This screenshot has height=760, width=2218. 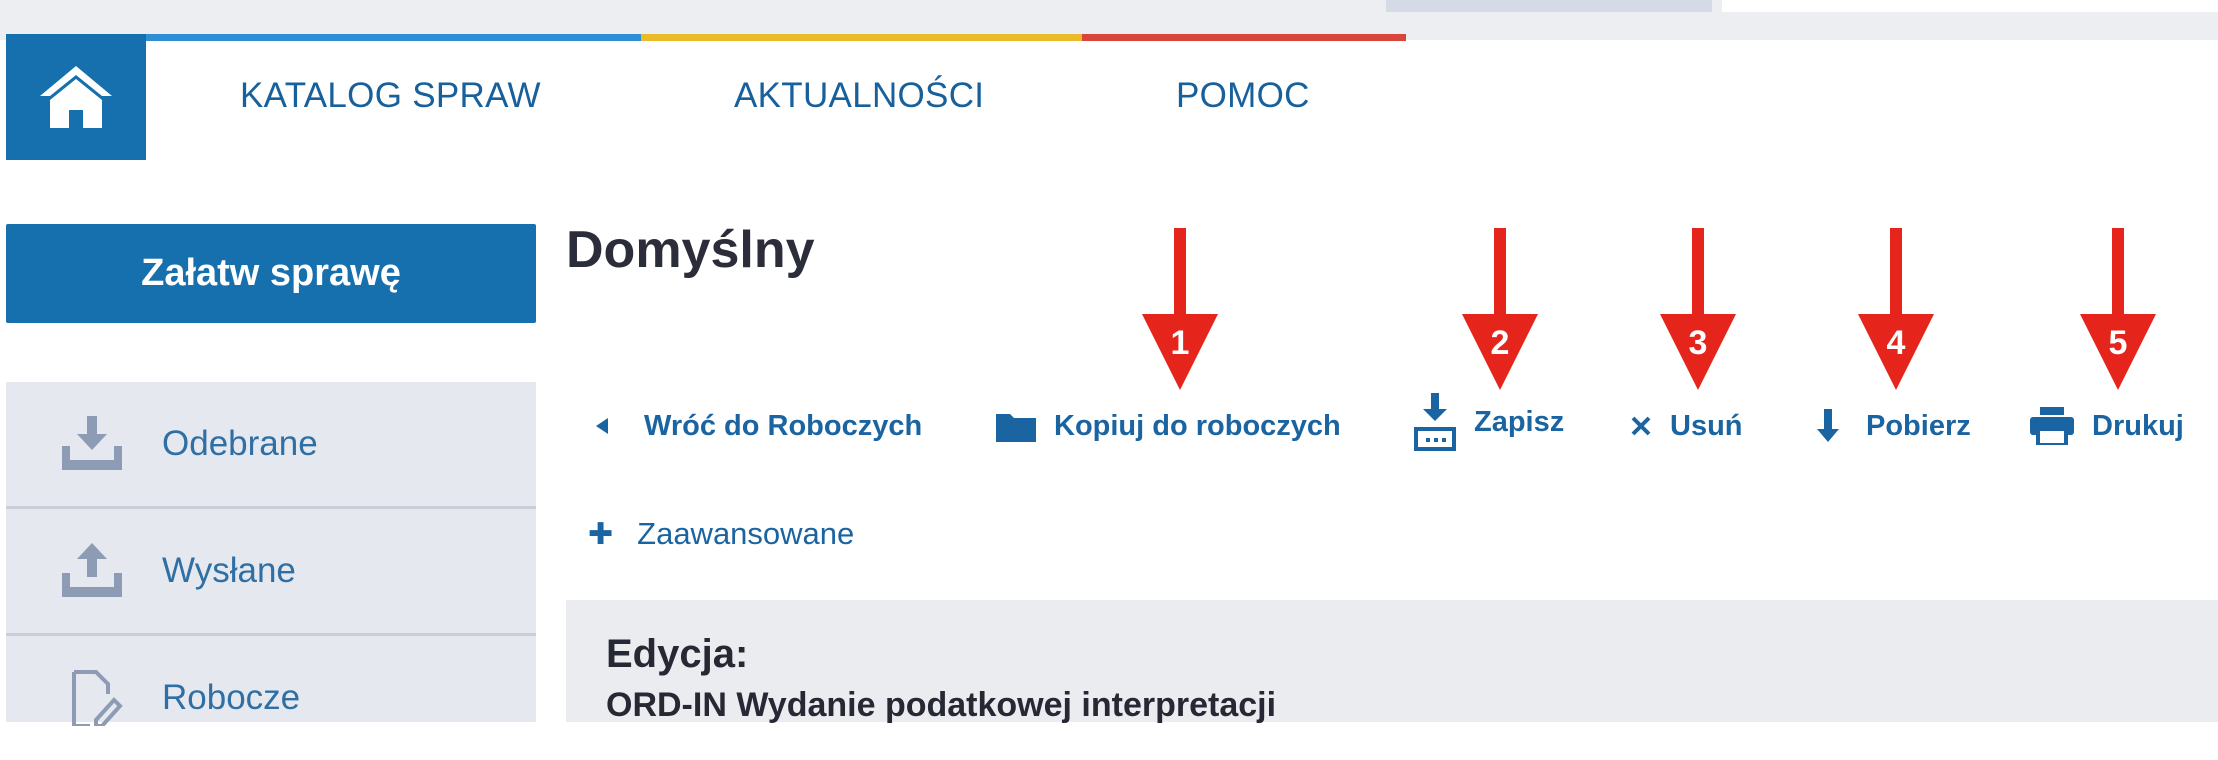 I want to click on nav-aktualnosci: AKTUALNOŚCI, so click(x=859, y=96).